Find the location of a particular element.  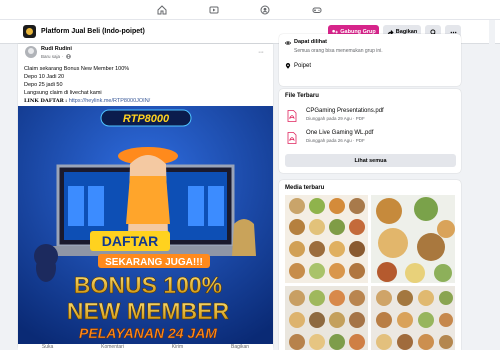

svg-text: SEKARANG JUGA!!! is located at coordinates (154, 262).